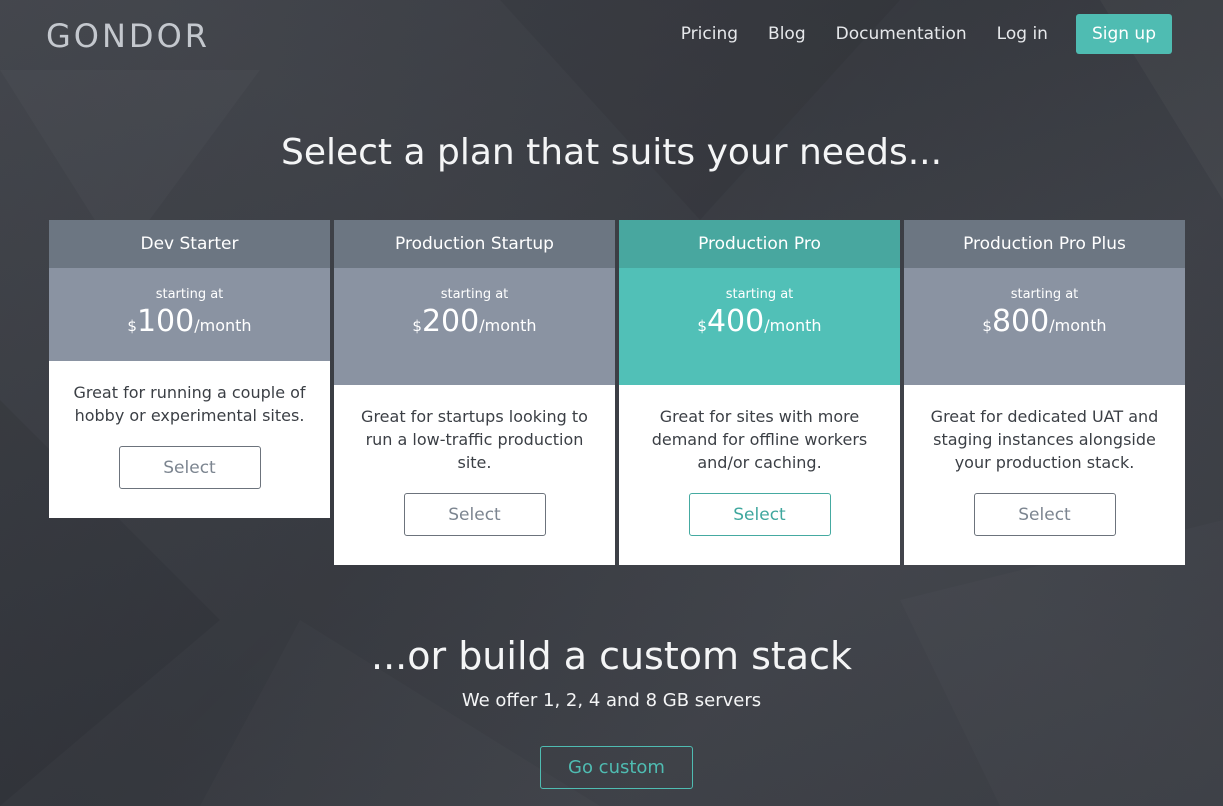  Describe the element at coordinates (474, 514) in the screenshot. I see `select-production-startup-button: Select` at that location.